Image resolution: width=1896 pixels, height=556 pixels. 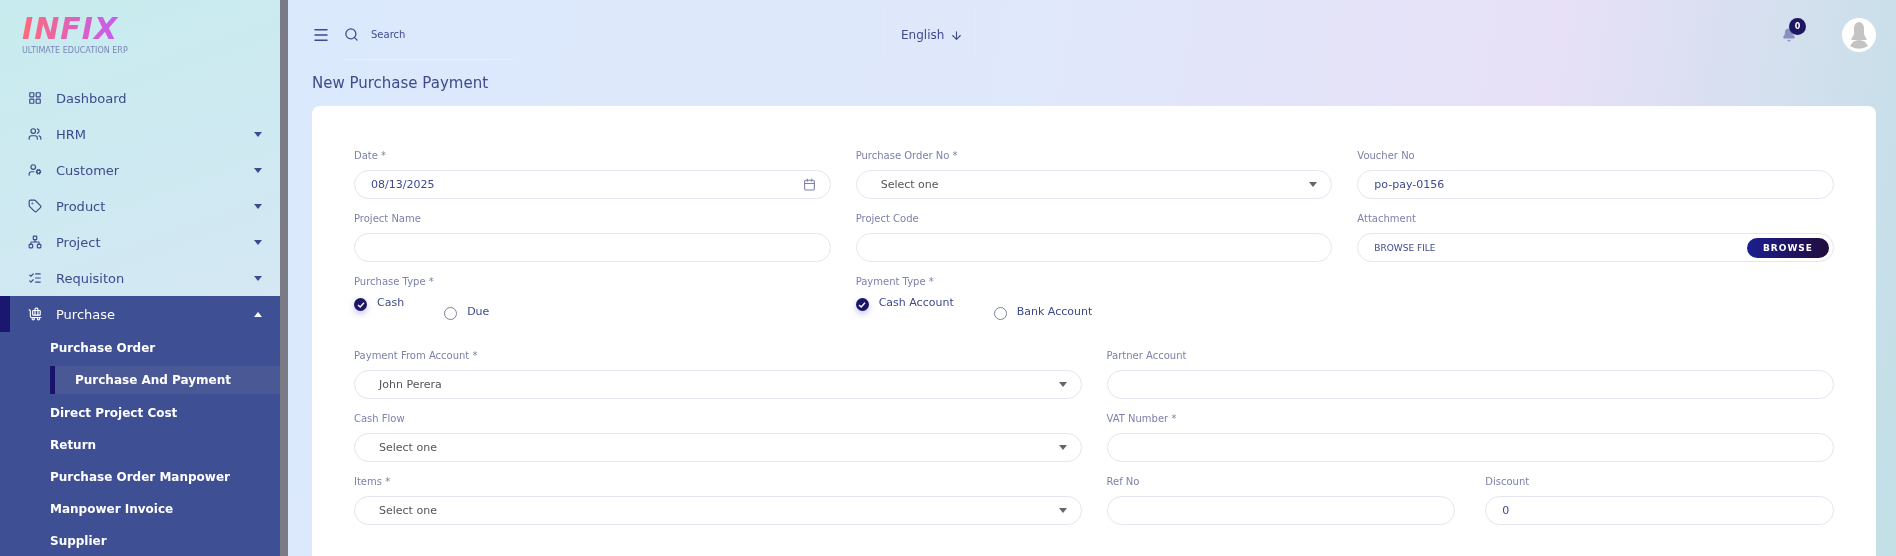 What do you see at coordinates (401, 83) in the screenshot?
I see `page-title: New Purchase Payment` at bounding box center [401, 83].